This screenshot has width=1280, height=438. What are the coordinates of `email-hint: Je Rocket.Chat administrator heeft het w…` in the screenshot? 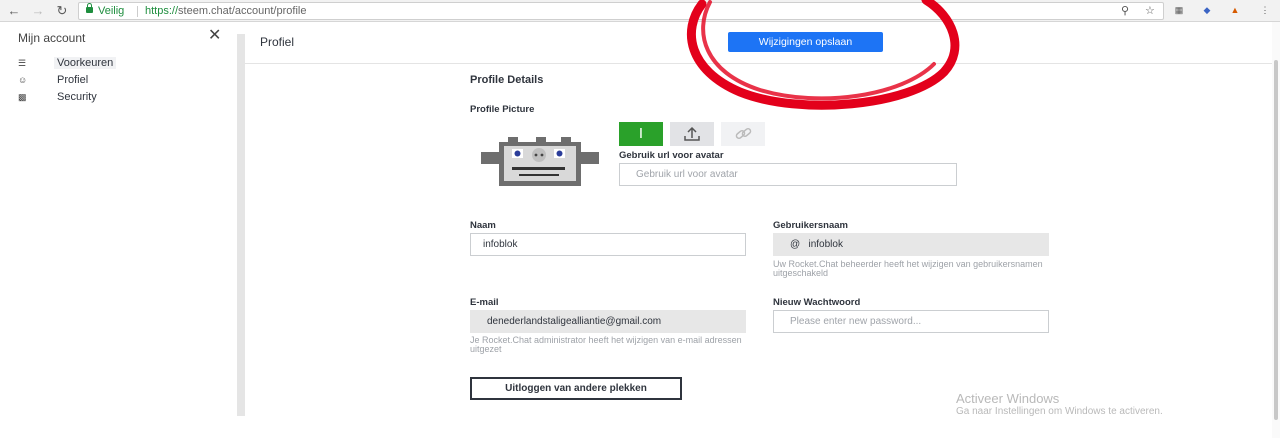 It's located at (606, 344).